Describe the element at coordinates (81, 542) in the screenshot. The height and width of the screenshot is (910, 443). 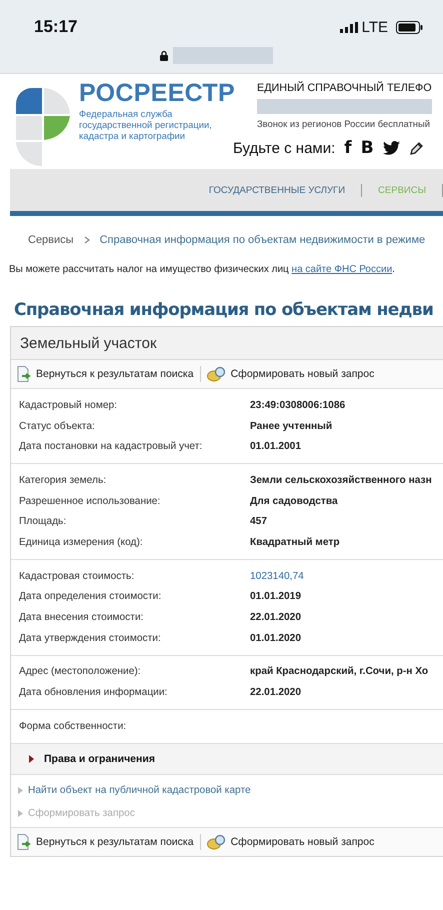
I see `field-label: Единица измерения (код):` at that location.